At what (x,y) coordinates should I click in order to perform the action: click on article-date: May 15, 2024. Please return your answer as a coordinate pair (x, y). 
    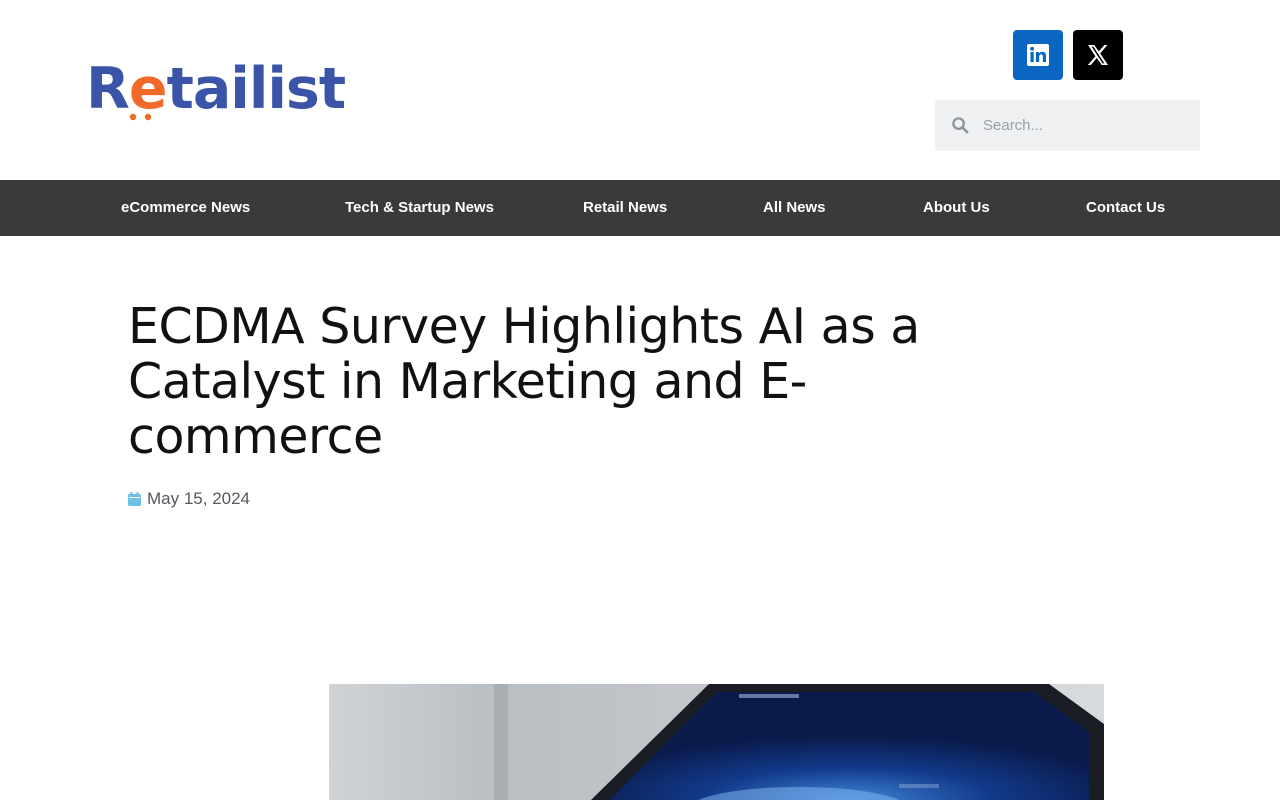
    Looking at the image, I should click on (199, 498).